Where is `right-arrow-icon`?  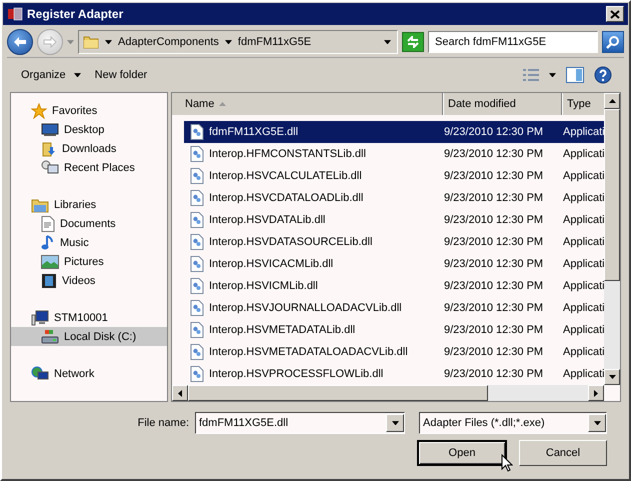 right-arrow-icon is located at coordinates (50, 42).